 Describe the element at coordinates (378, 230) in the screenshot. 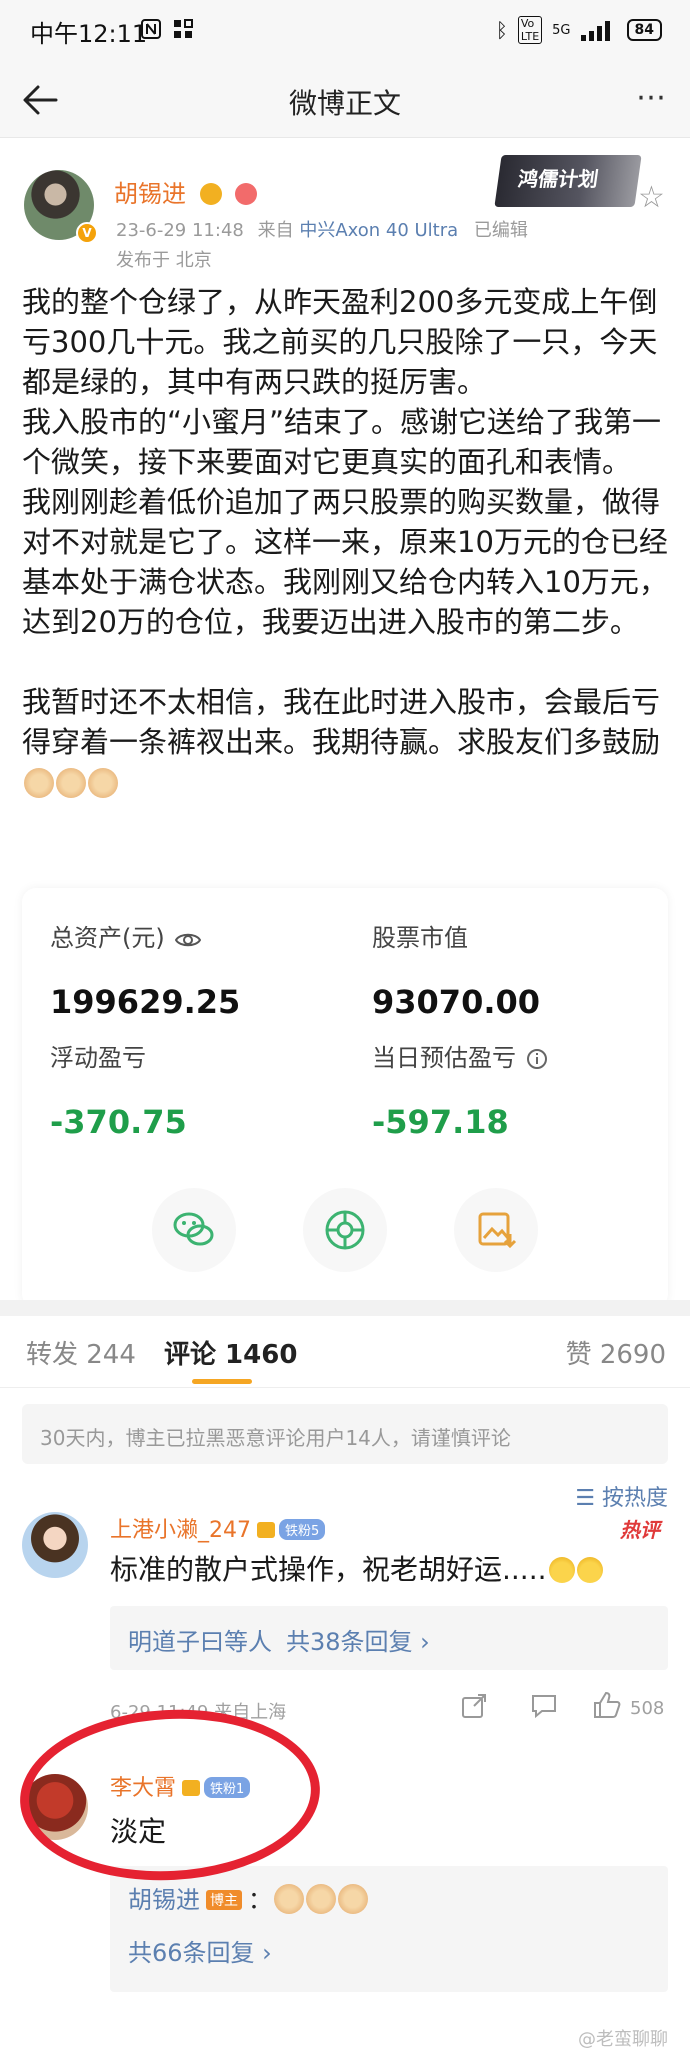

I see `post-device: 中兴Axon 40 Ultra` at that location.